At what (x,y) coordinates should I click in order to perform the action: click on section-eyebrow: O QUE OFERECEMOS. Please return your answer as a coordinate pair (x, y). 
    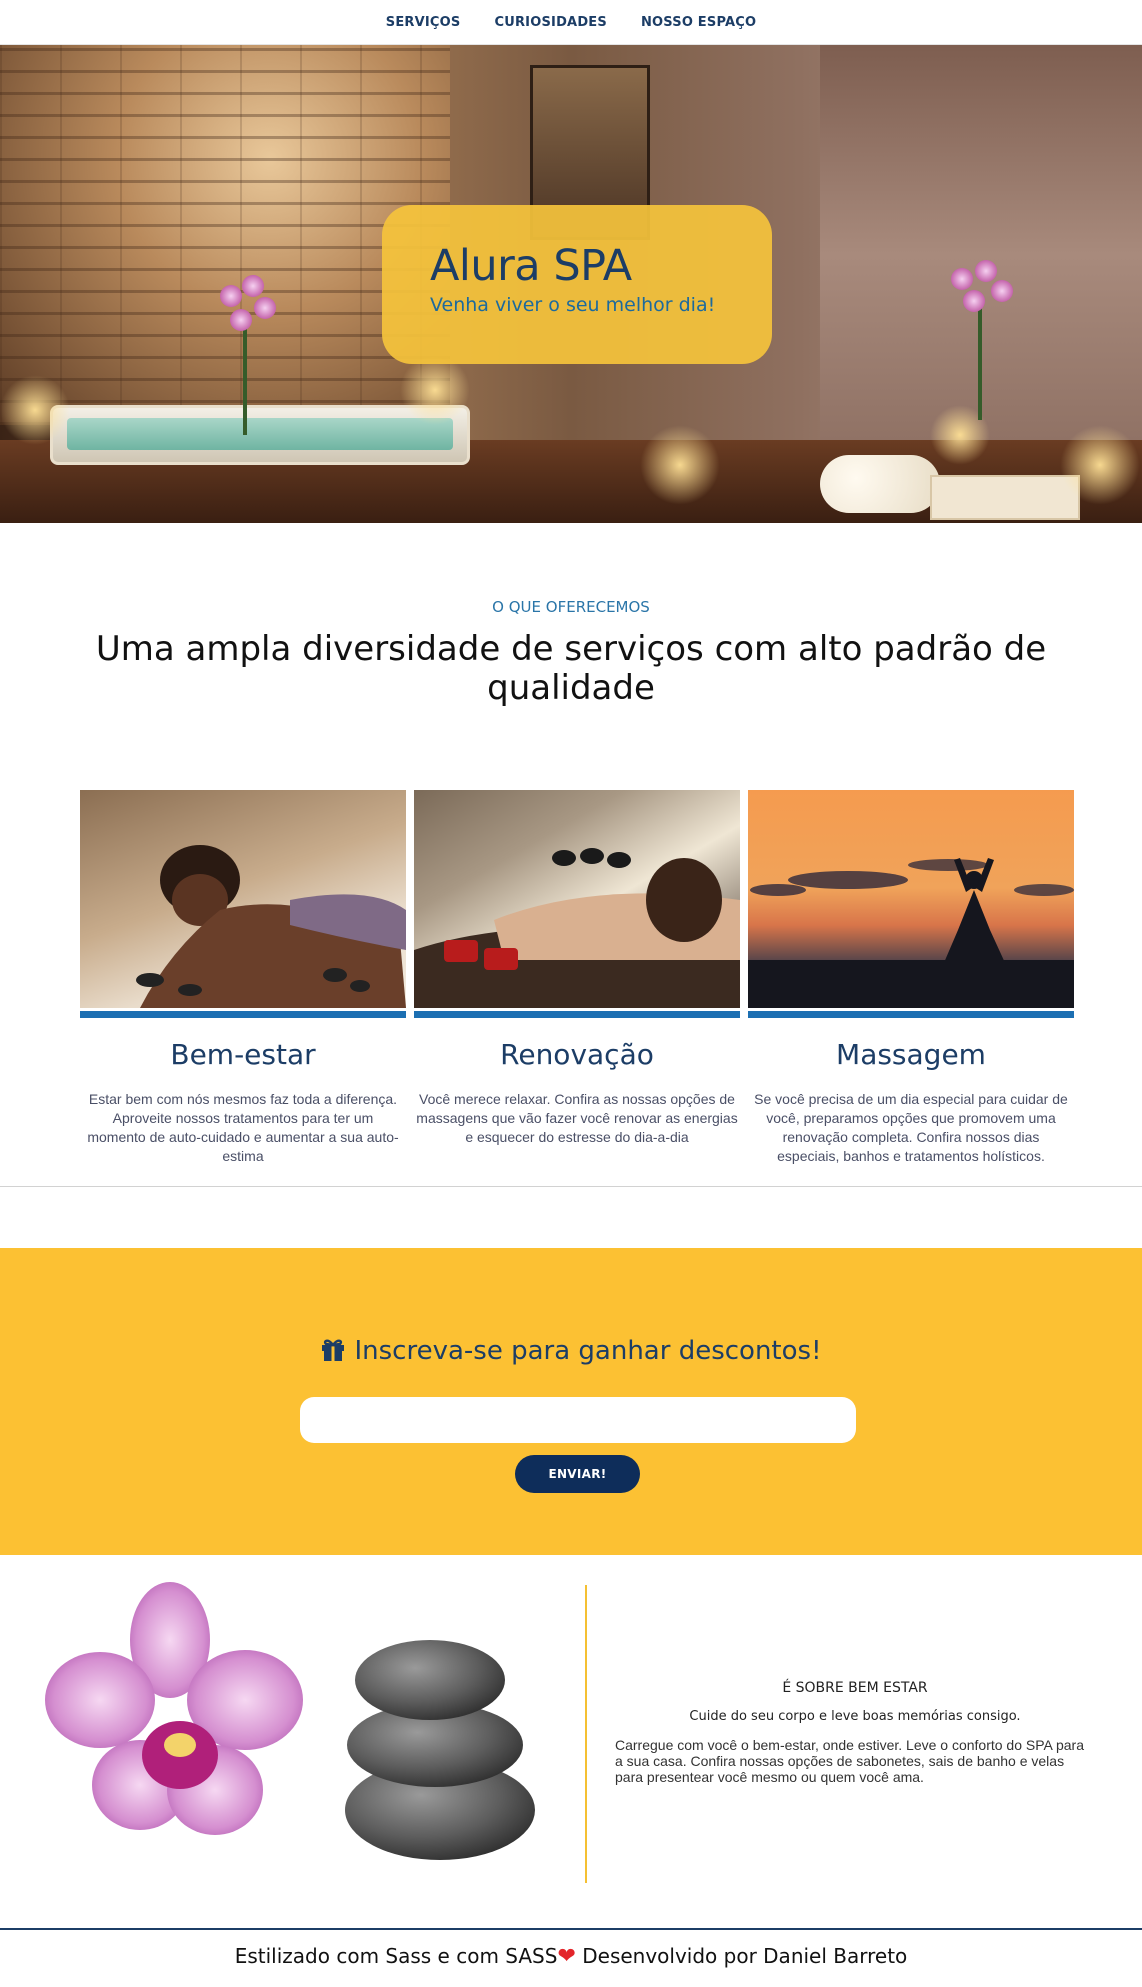
    Looking at the image, I should click on (571, 607).